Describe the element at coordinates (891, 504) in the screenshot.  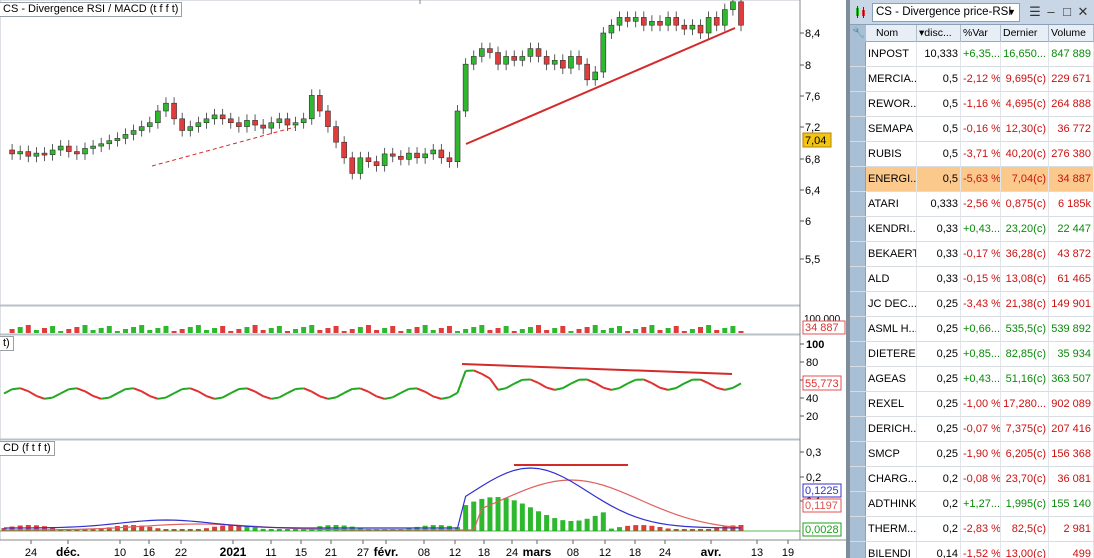
I see `row-name: ADTHINK` at that location.